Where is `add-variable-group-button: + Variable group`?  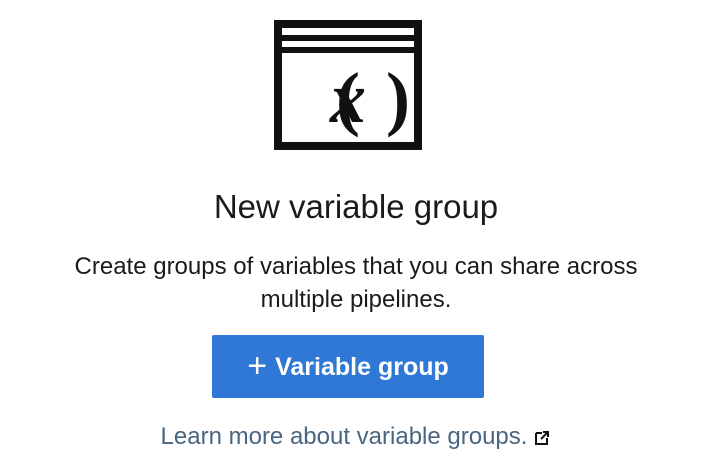
add-variable-group-button: + Variable group is located at coordinates (348, 366).